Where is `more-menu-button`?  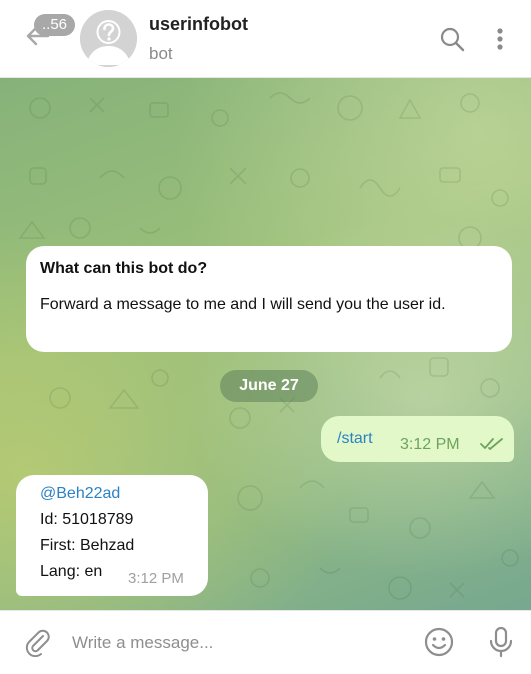 more-menu-button is located at coordinates (500, 40).